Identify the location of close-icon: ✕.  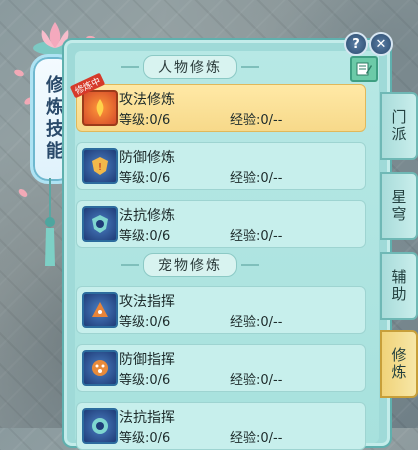
(381, 44).